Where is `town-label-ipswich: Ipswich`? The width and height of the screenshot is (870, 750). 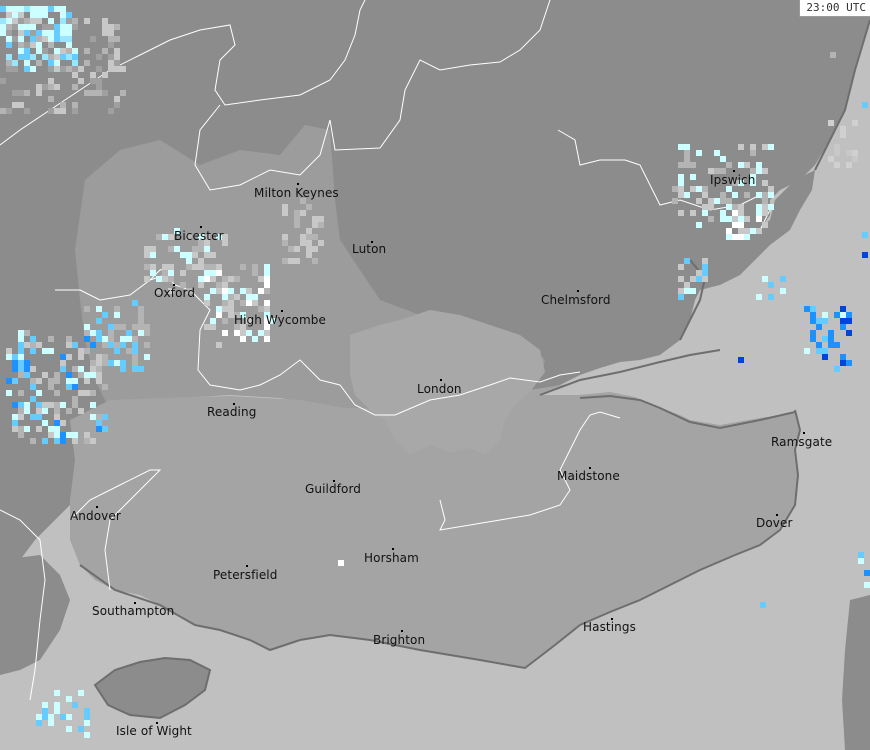
town-label-ipswich: Ipswich is located at coordinates (733, 180).